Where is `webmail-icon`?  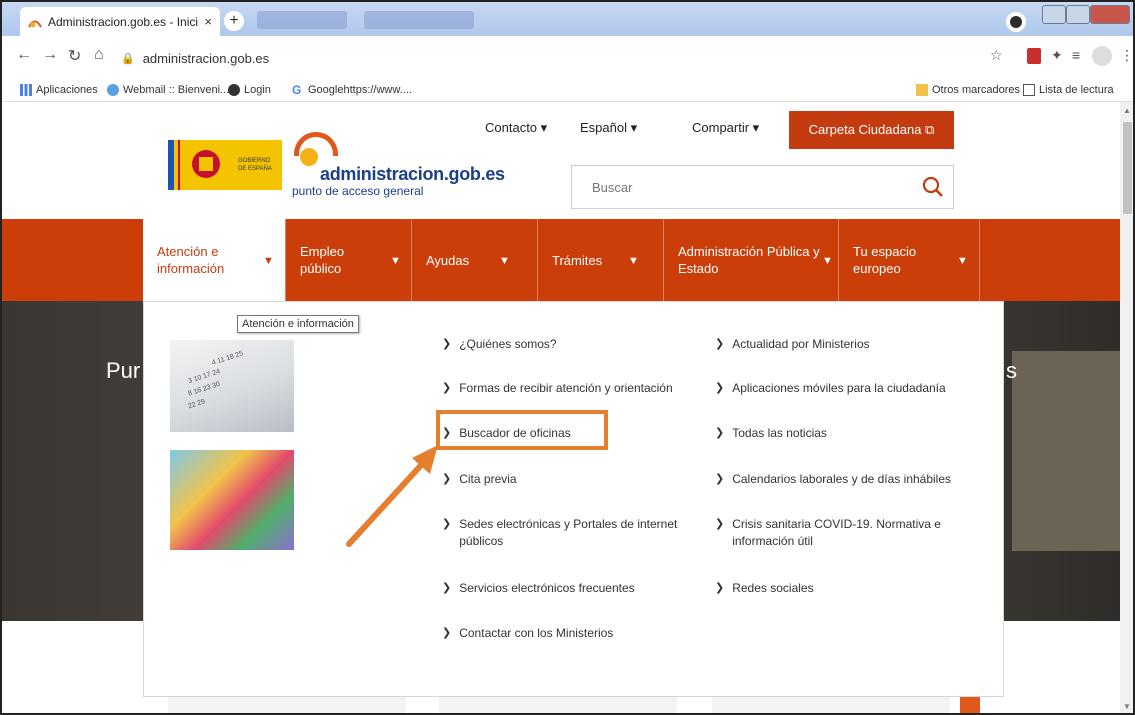 webmail-icon is located at coordinates (113, 90).